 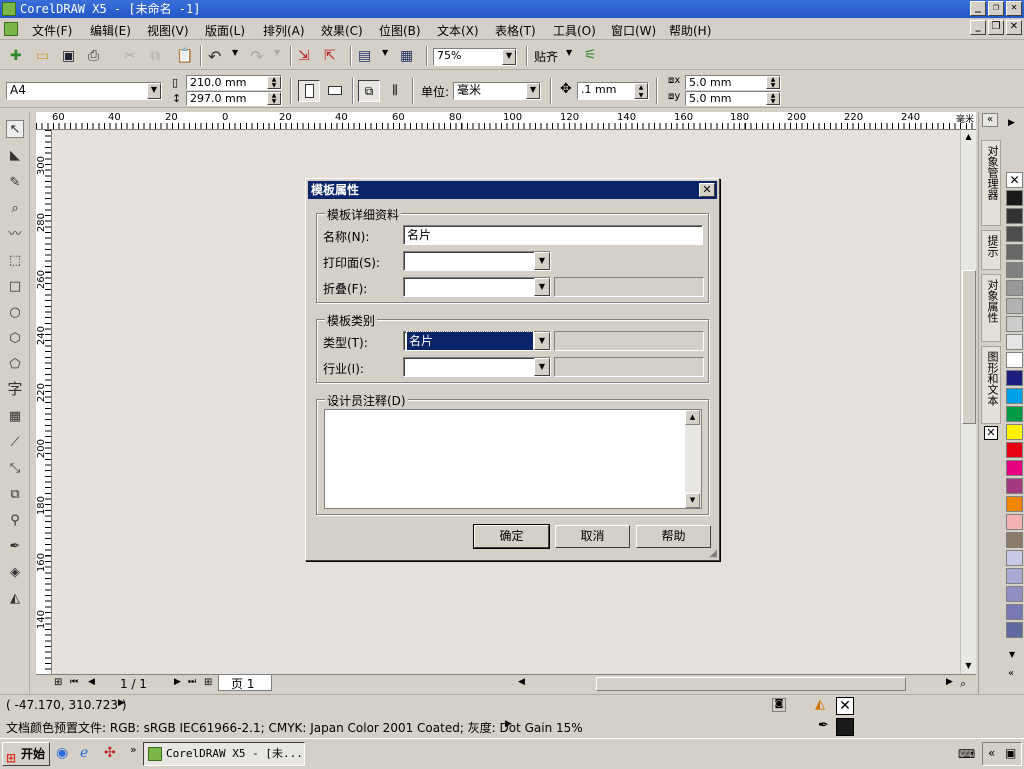 I want to click on duplicate-y-field: 5.0 mm ▲ ▼, so click(x=733, y=98).